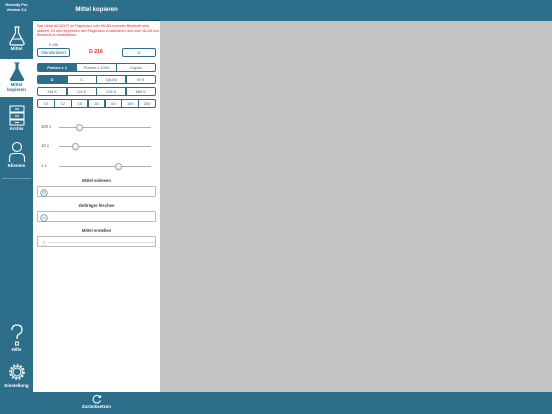 The width and height of the screenshot is (552, 414). I want to click on app-version: Version 3.4, so click(16, 10).